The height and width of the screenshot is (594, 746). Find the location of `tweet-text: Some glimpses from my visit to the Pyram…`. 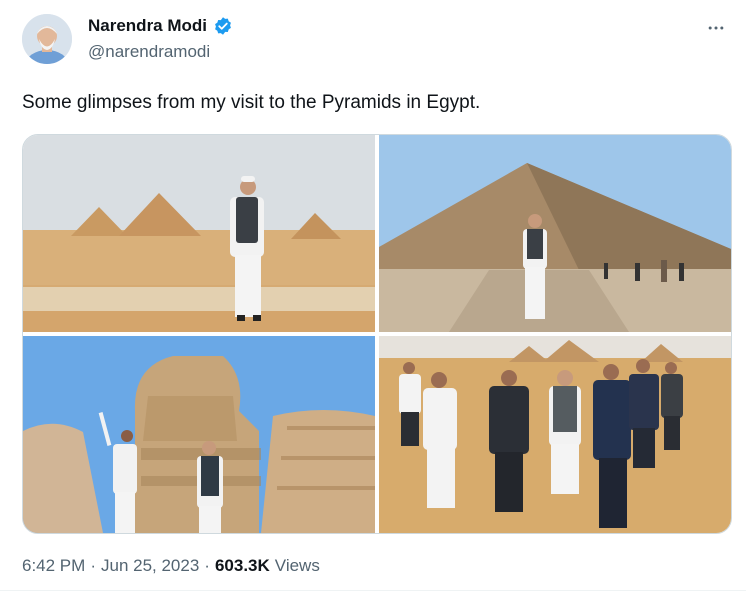

tweet-text: Some glimpses from my visit to the Pyram… is located at coordinates (251, 102).